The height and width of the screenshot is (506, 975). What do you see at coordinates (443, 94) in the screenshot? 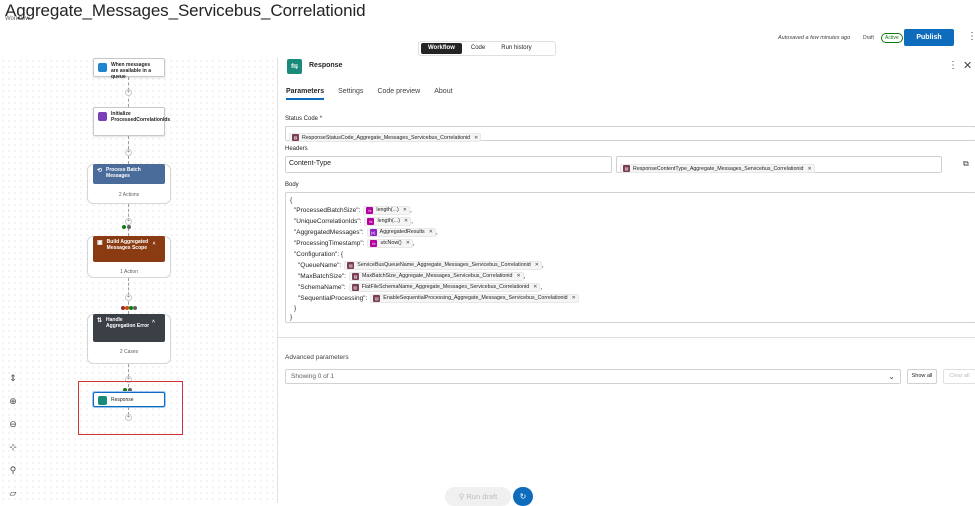
I see `tab-about: About` at bounding box center [443, 94].